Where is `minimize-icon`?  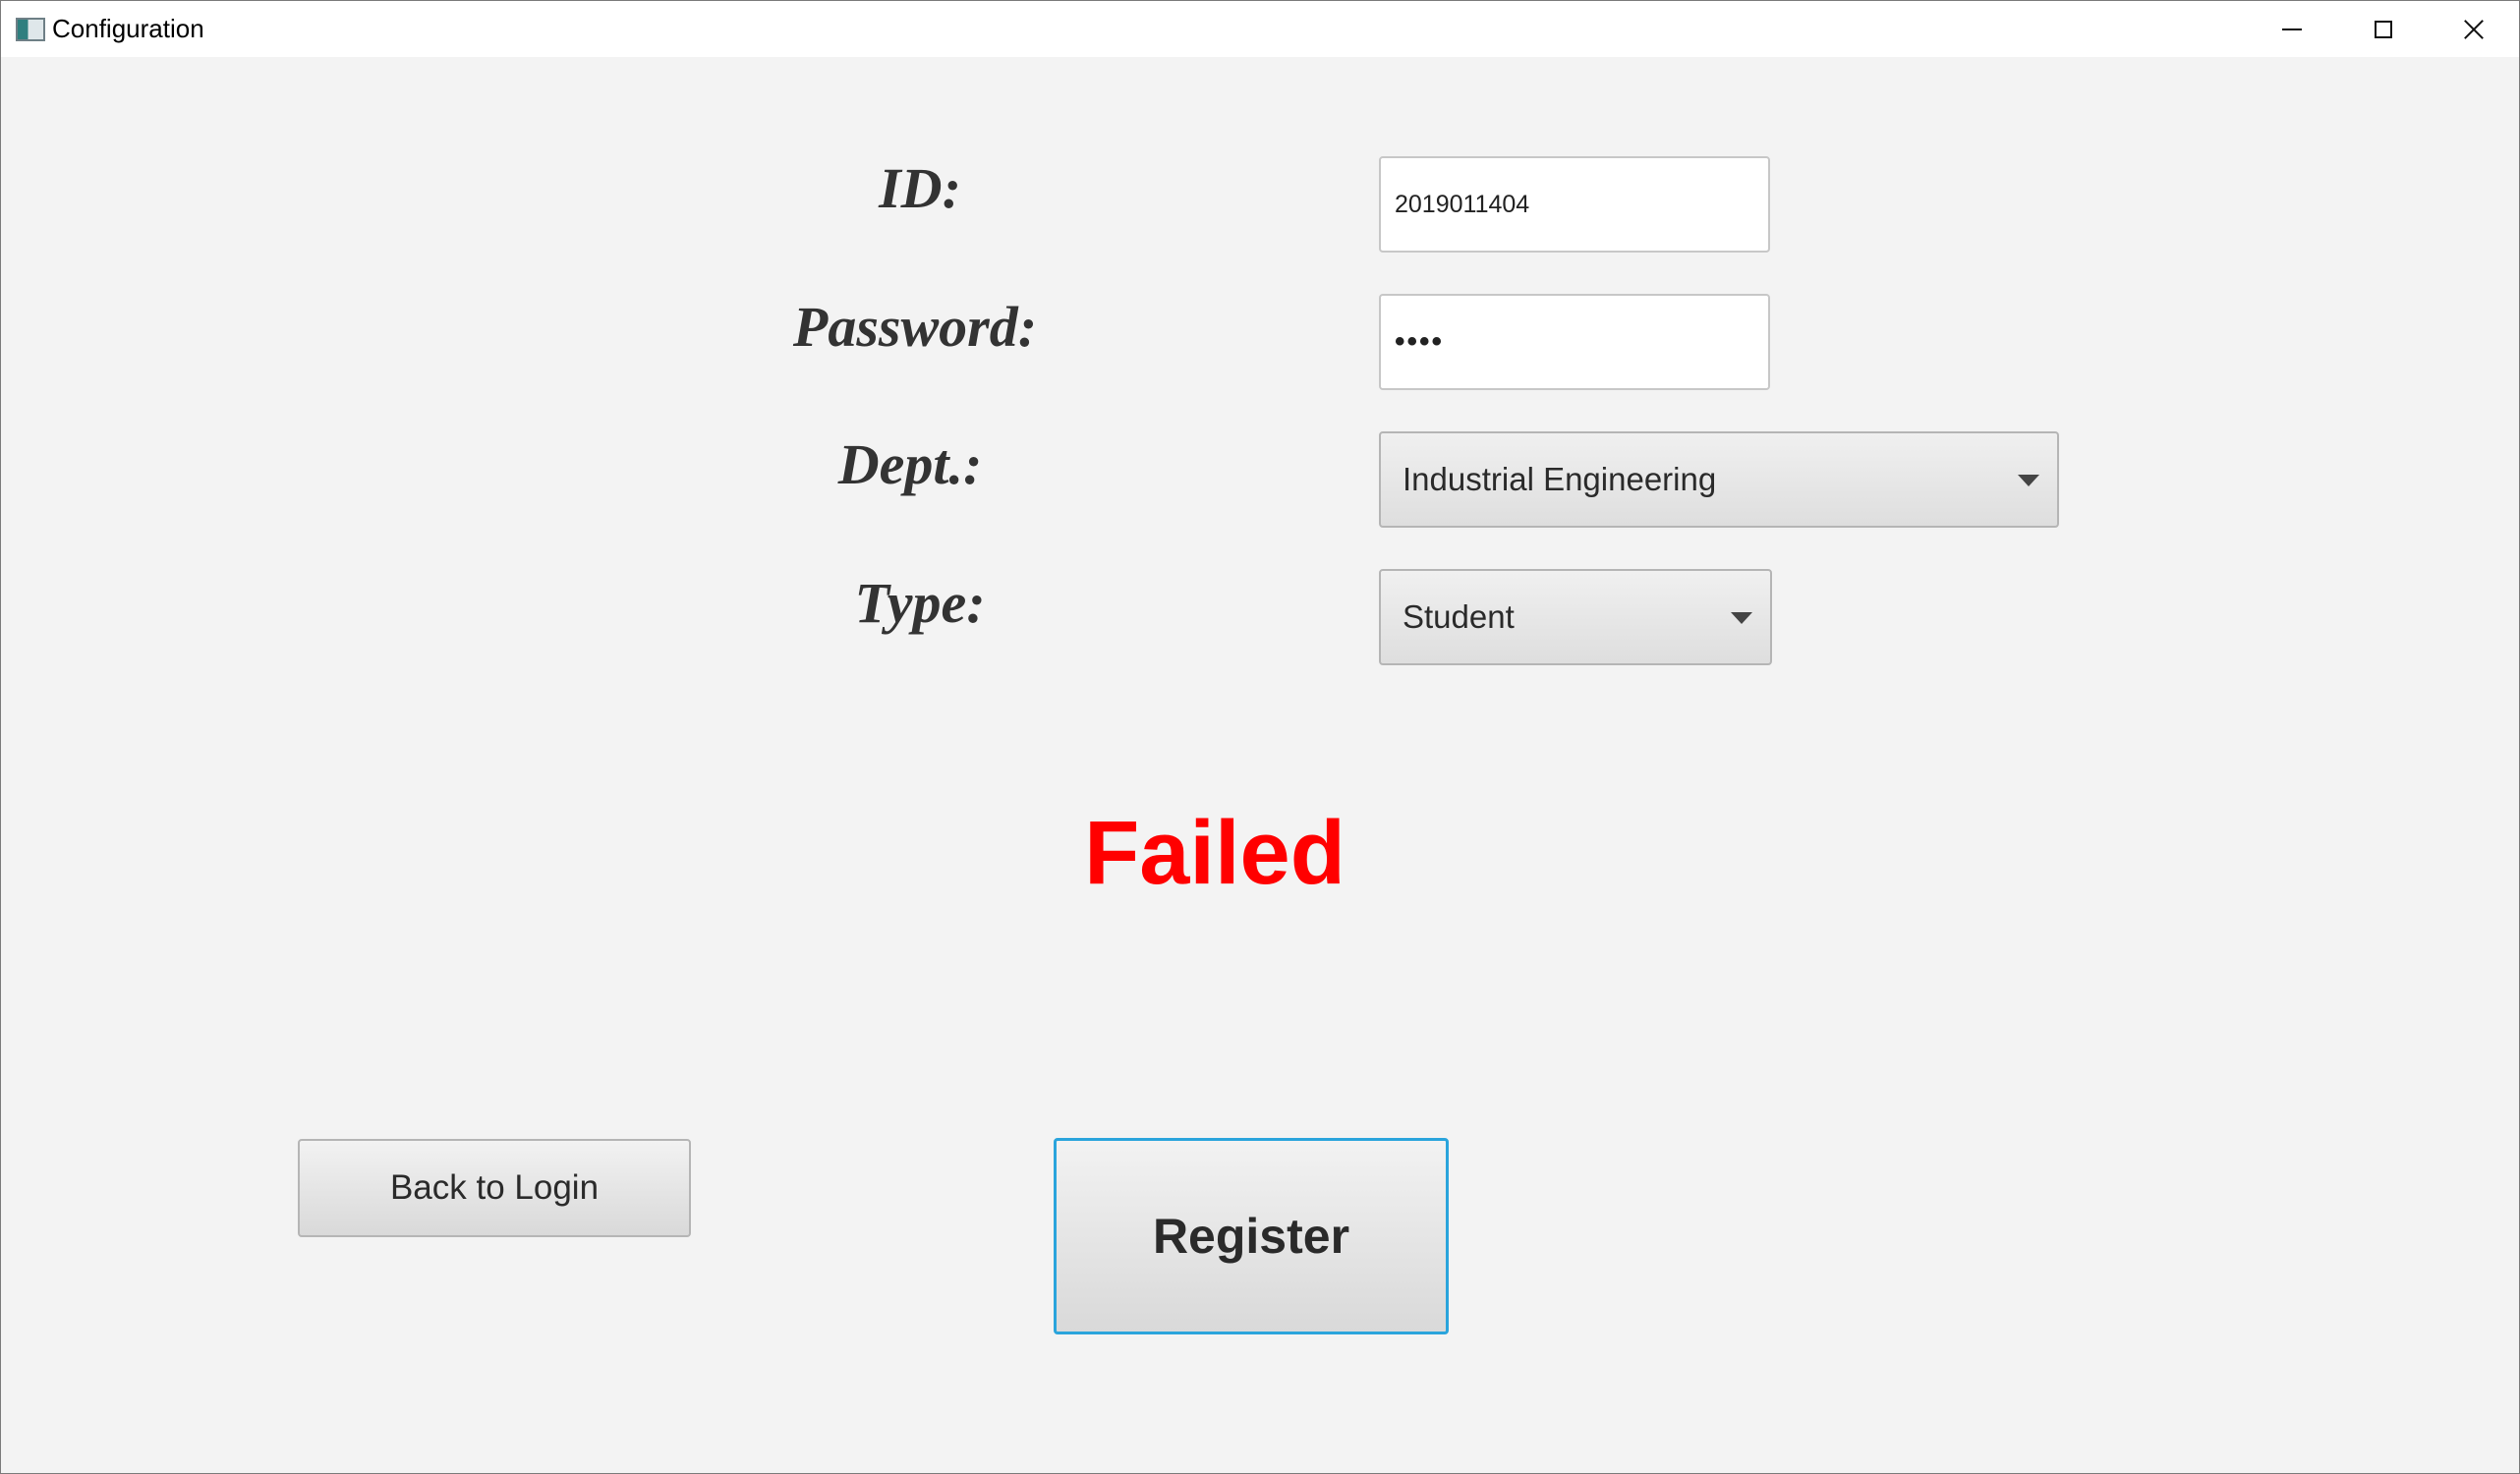 minimize-icon is located at coordinates (2292, 29).